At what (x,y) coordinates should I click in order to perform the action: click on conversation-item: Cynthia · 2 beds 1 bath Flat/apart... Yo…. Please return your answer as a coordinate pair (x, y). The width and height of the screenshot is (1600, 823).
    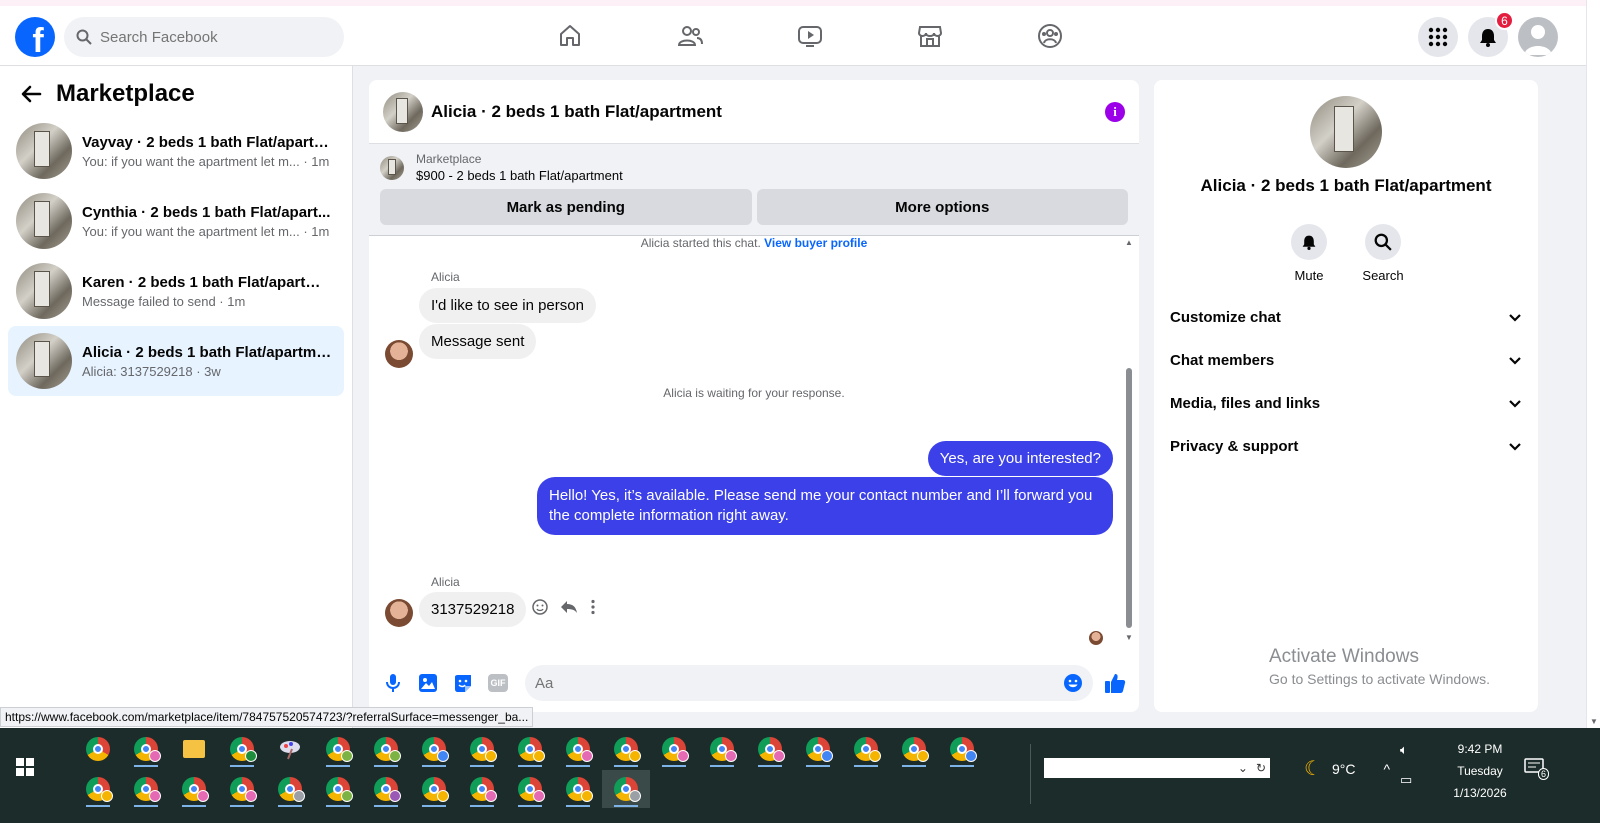
    Looking at the image, I should click on (176, 221).